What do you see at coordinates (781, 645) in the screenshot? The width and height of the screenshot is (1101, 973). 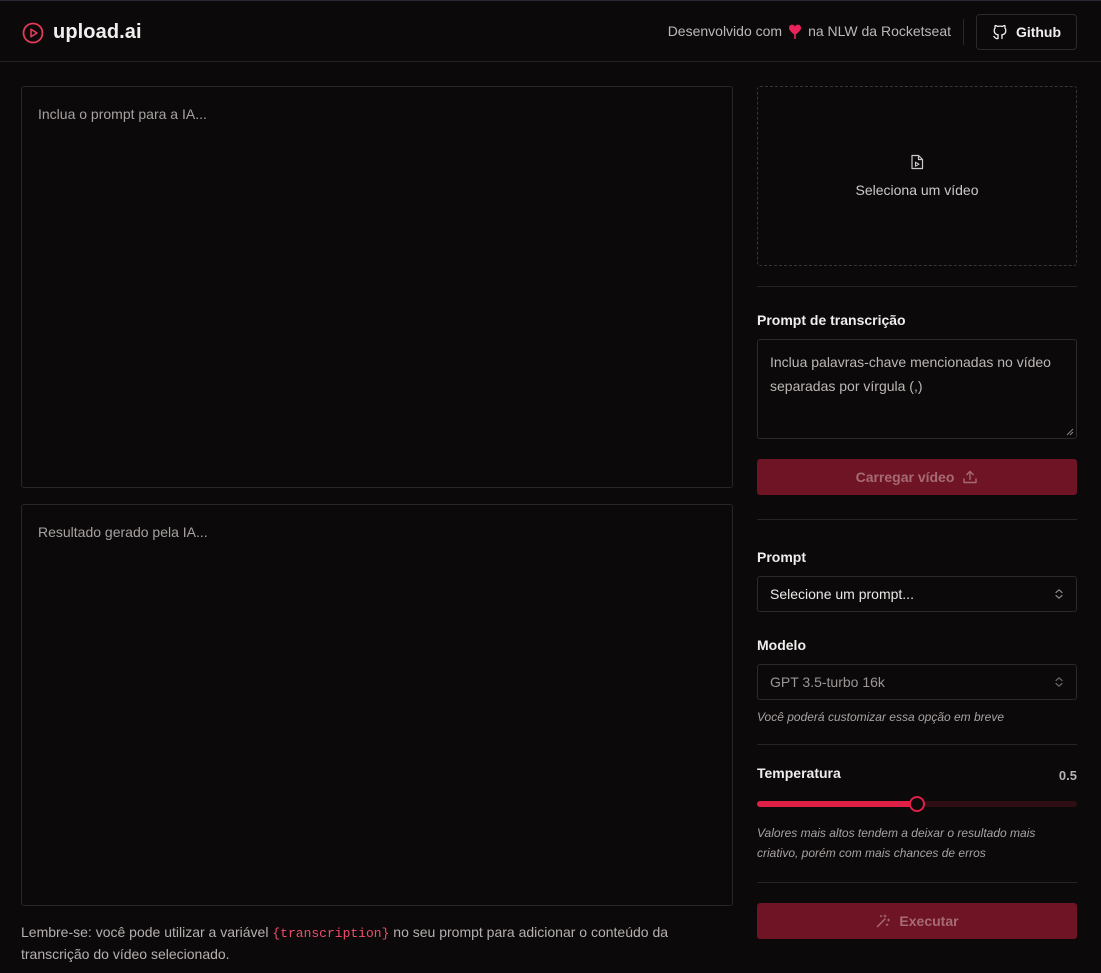 I see `model-label: Modelo` at bounding box center [781, 645].